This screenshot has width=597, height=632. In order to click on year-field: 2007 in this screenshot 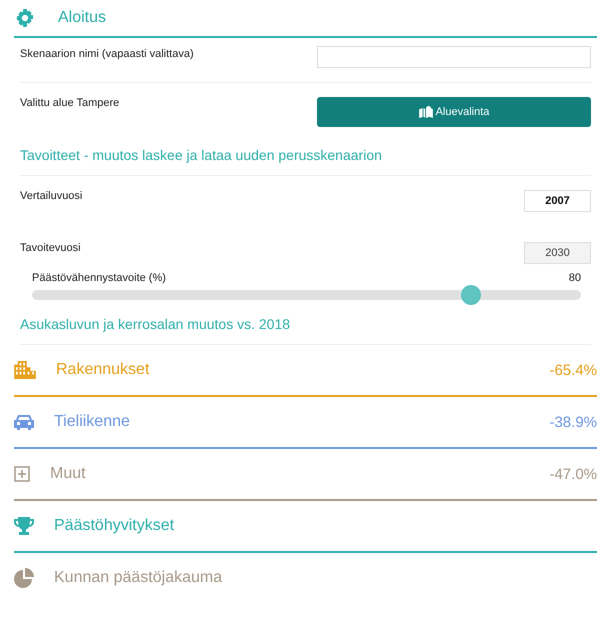, I will do `click(557, 201)`.